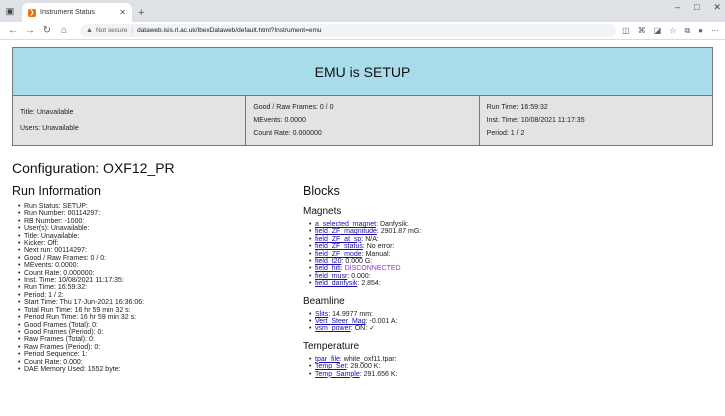 The width and height of the screenshot is (725, 416). I want to click on block-value: Danfysik:, so click(394, 224).